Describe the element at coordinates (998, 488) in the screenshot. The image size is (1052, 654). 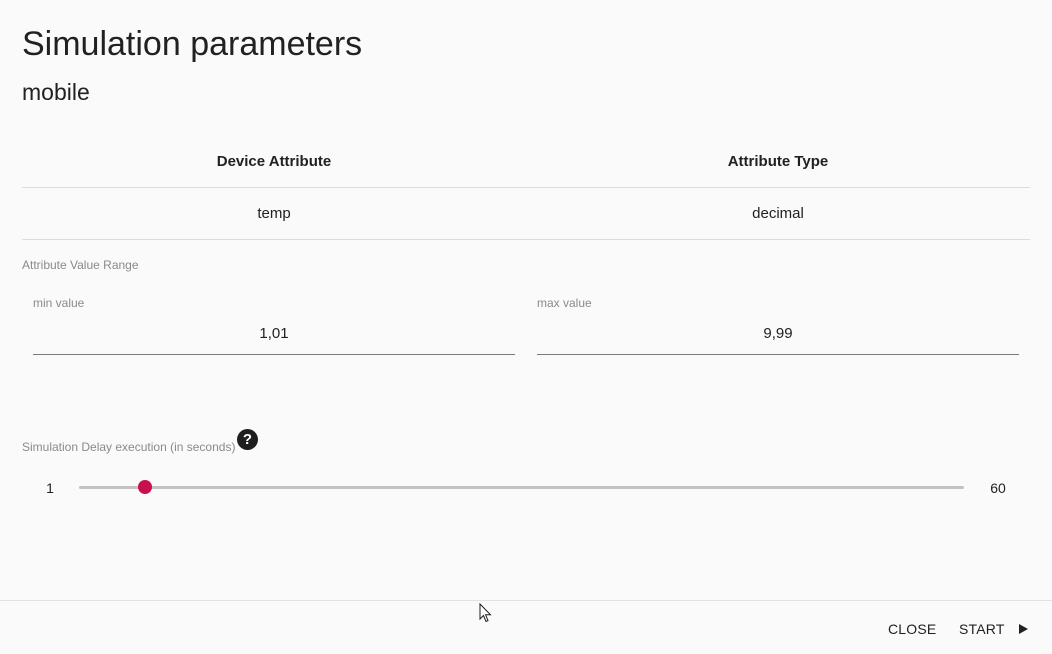
I see `slider-max-label: 60` at that location.